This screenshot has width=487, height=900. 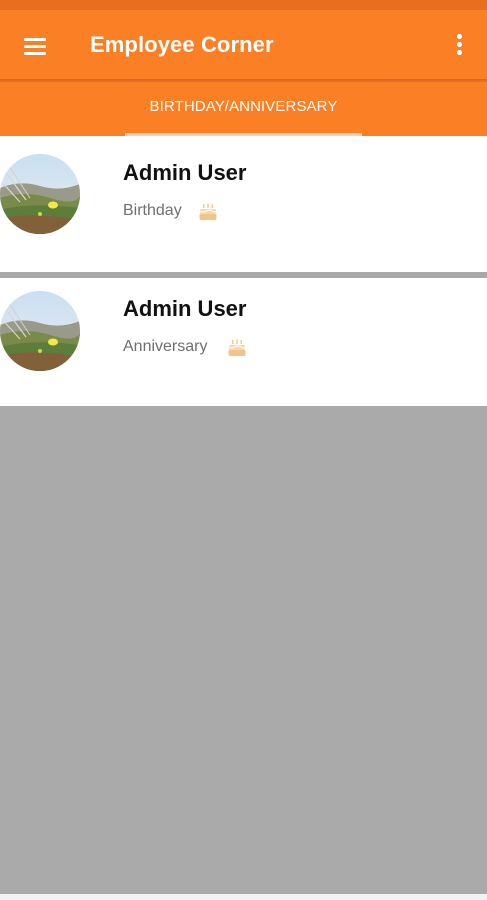 I want to click on page-title: Employee Corner, so click(x=182, y=44).